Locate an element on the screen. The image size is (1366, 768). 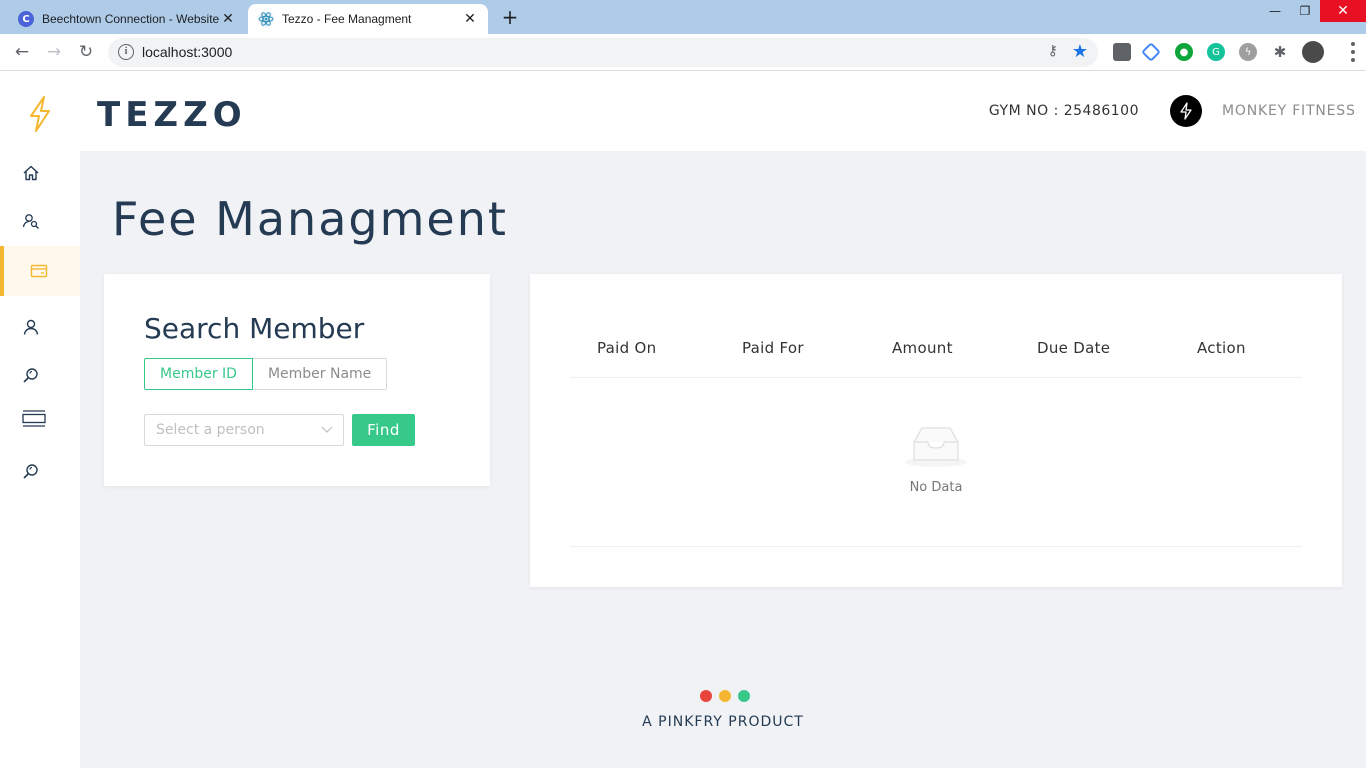
table-header: Paid On Paid For Amount Due Date Action is located at coordinates (936, 354).